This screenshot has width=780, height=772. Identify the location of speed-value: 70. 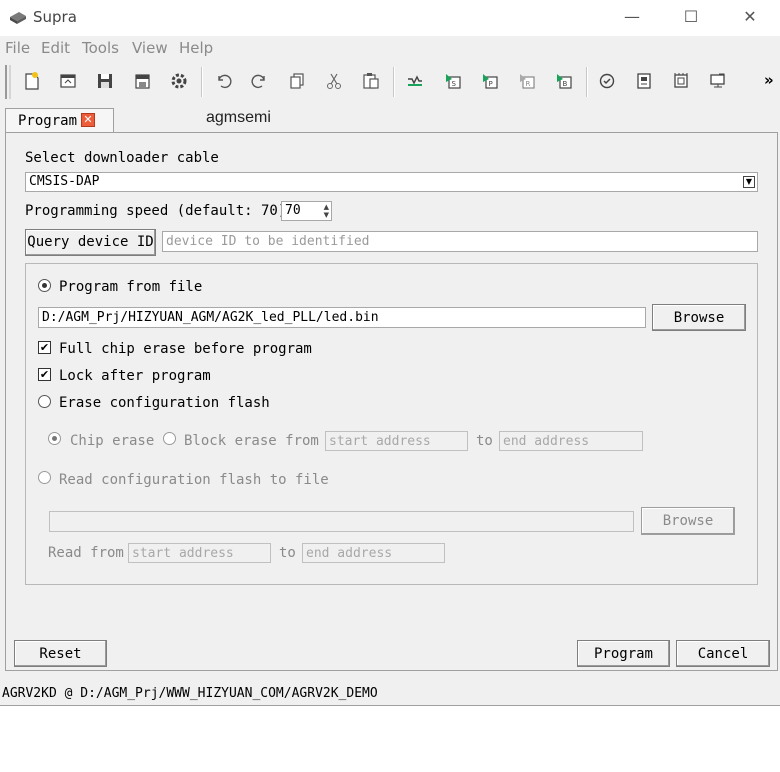
(293, 210).